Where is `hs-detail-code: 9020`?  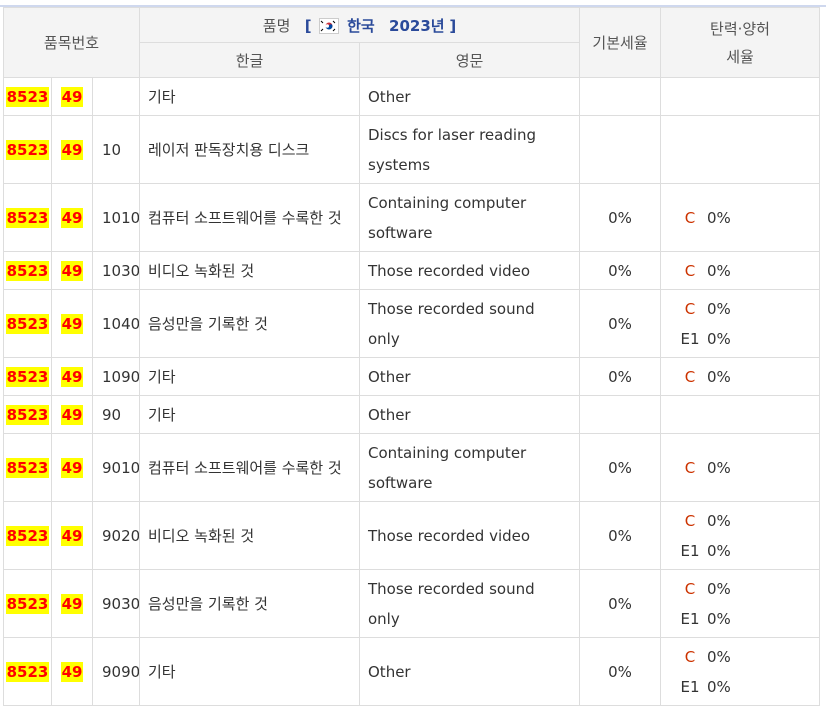 hs-detail-code: 9020 is located at coordinates (116, 535).